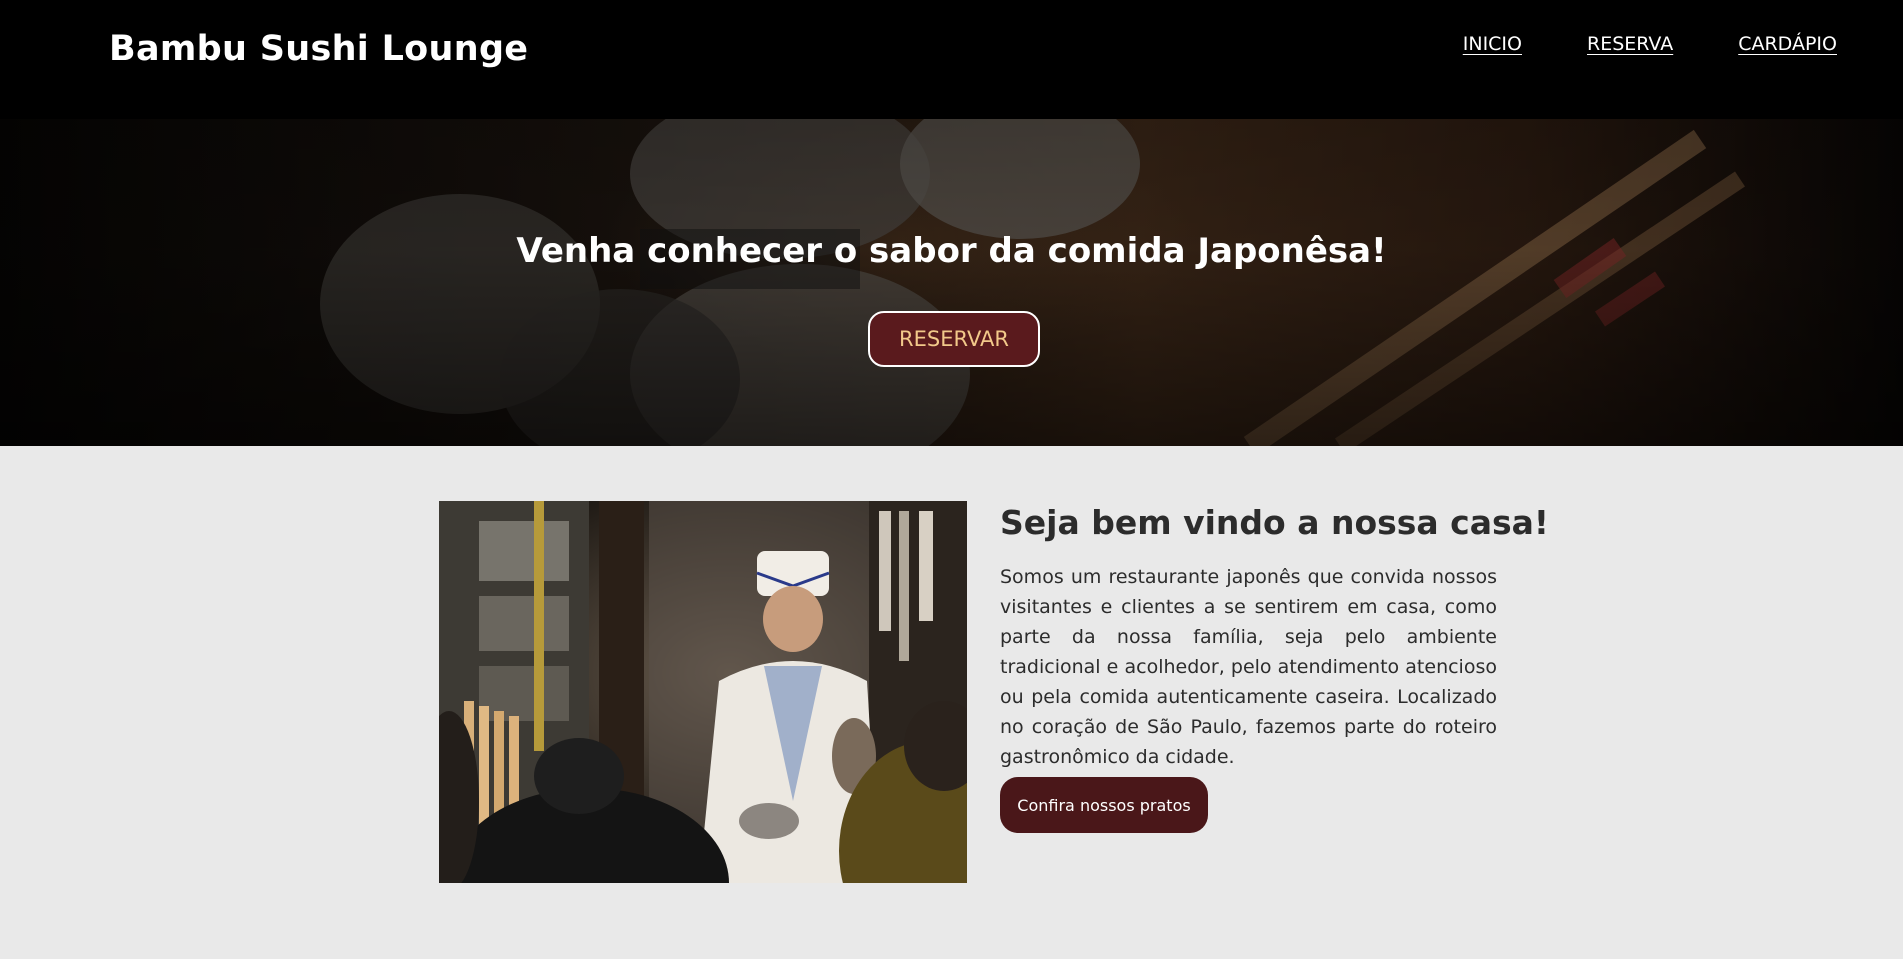 This screenshot has height=959, width=1903. Describe the element at coordinates (318, 49) in the screenshot. I see `brand-logo: Bambu Sushi Lounge` at that location.